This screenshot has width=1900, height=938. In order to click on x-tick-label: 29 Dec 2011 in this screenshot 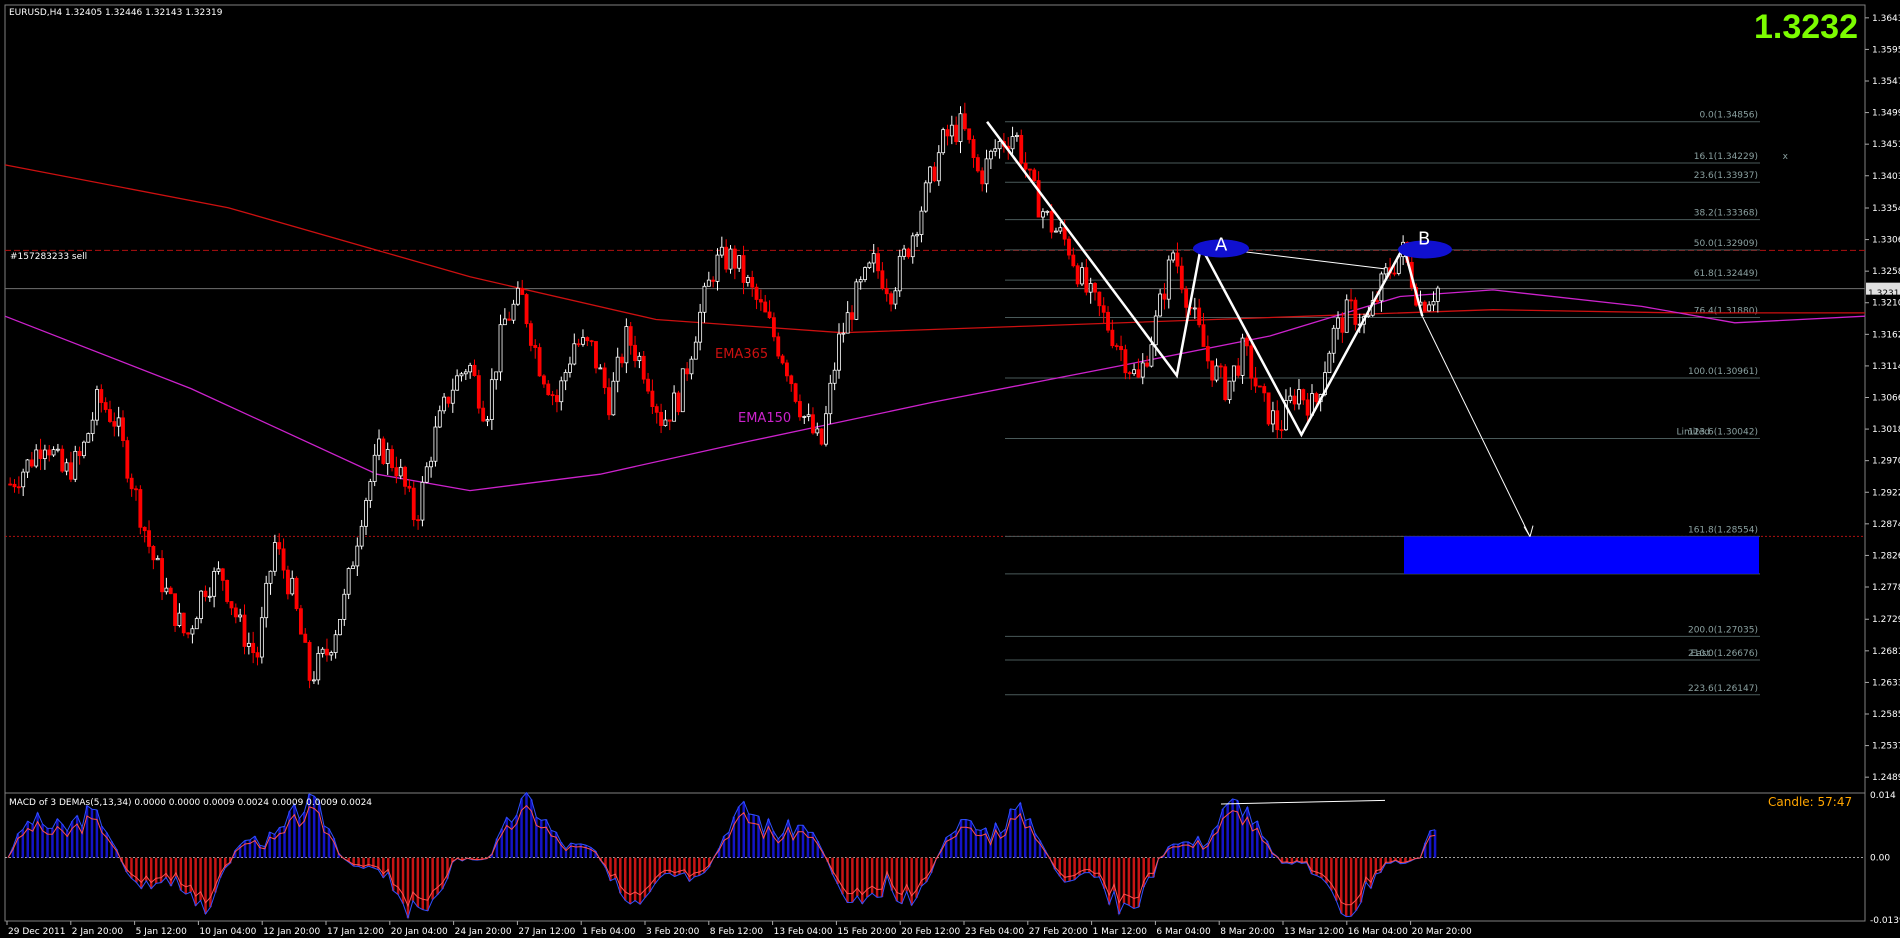, I will do `click(37, 932)`.